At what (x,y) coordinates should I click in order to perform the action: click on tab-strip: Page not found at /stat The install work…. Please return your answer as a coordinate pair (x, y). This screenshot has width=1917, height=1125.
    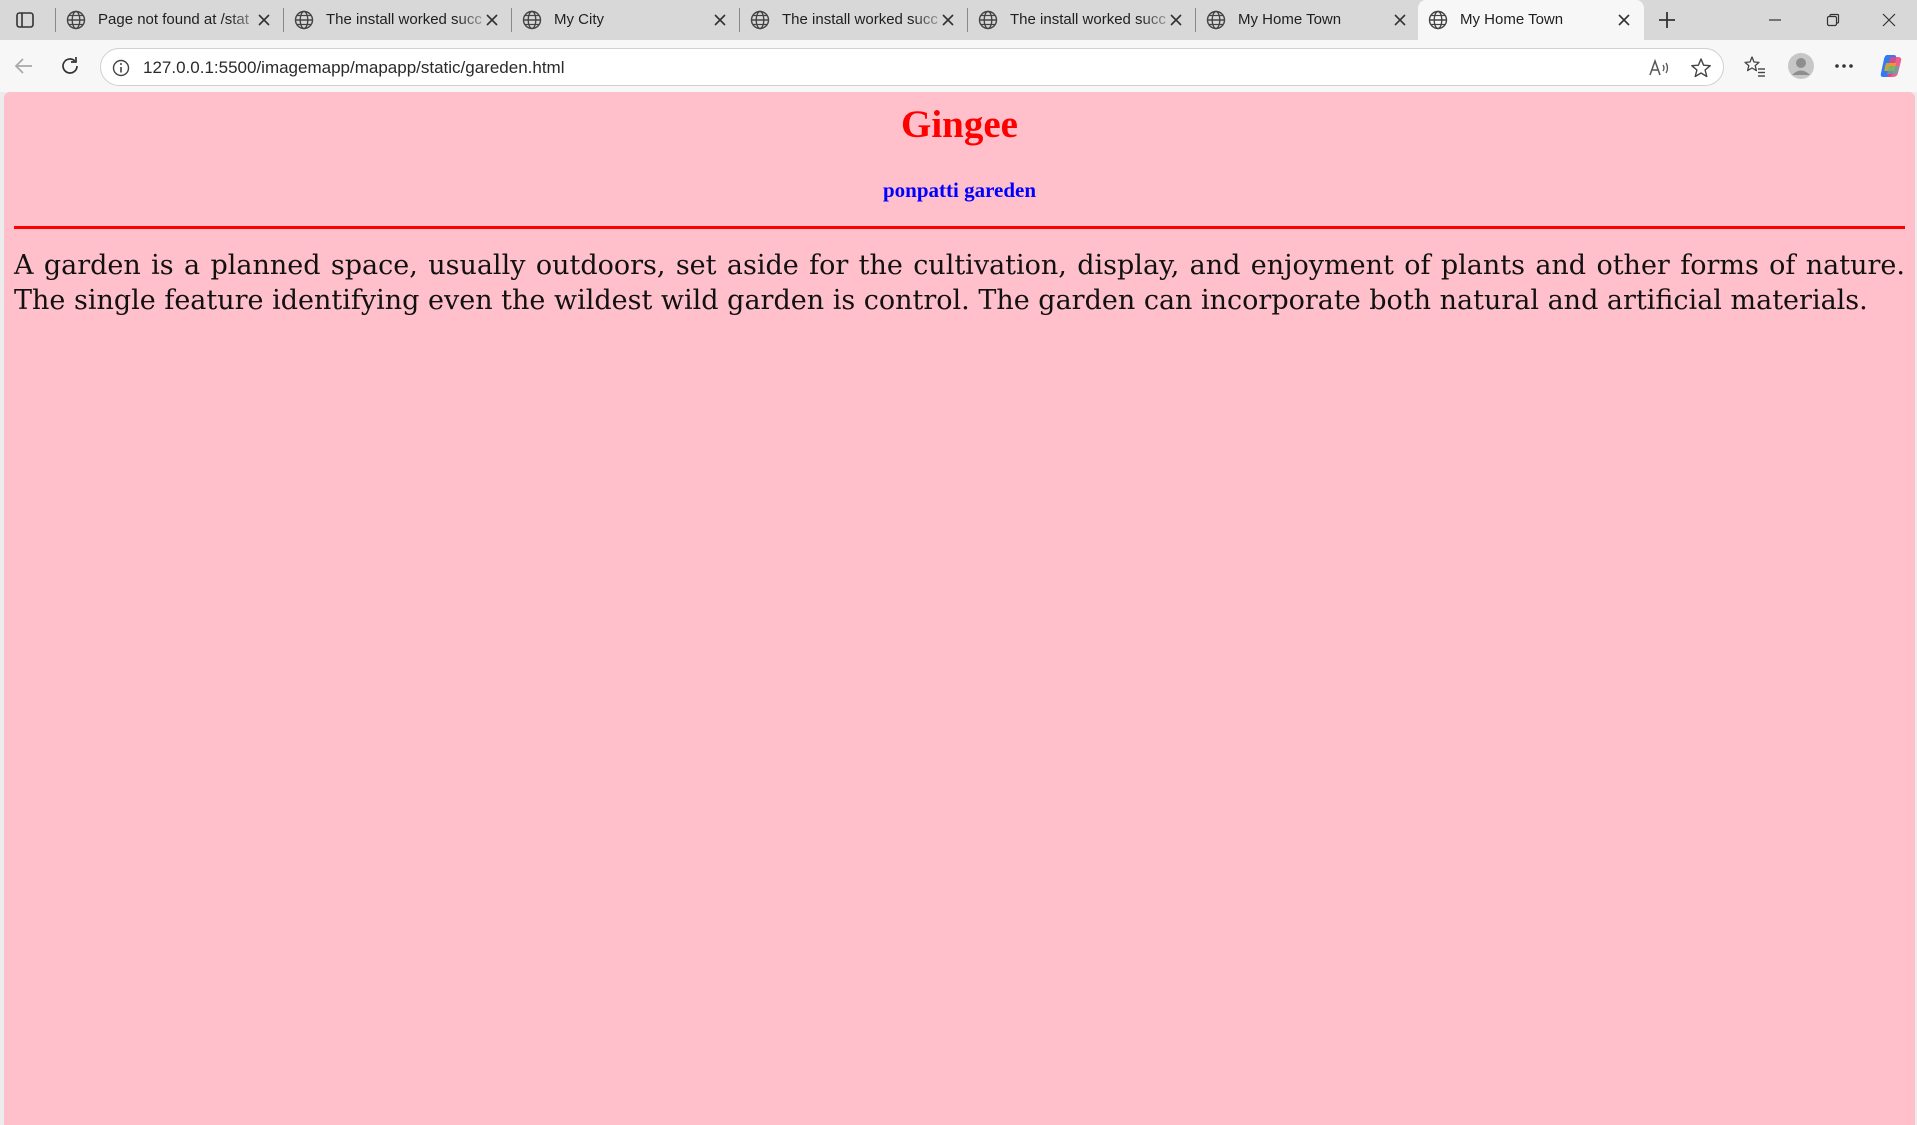
    Looking at the image, I should click on (958, 20).